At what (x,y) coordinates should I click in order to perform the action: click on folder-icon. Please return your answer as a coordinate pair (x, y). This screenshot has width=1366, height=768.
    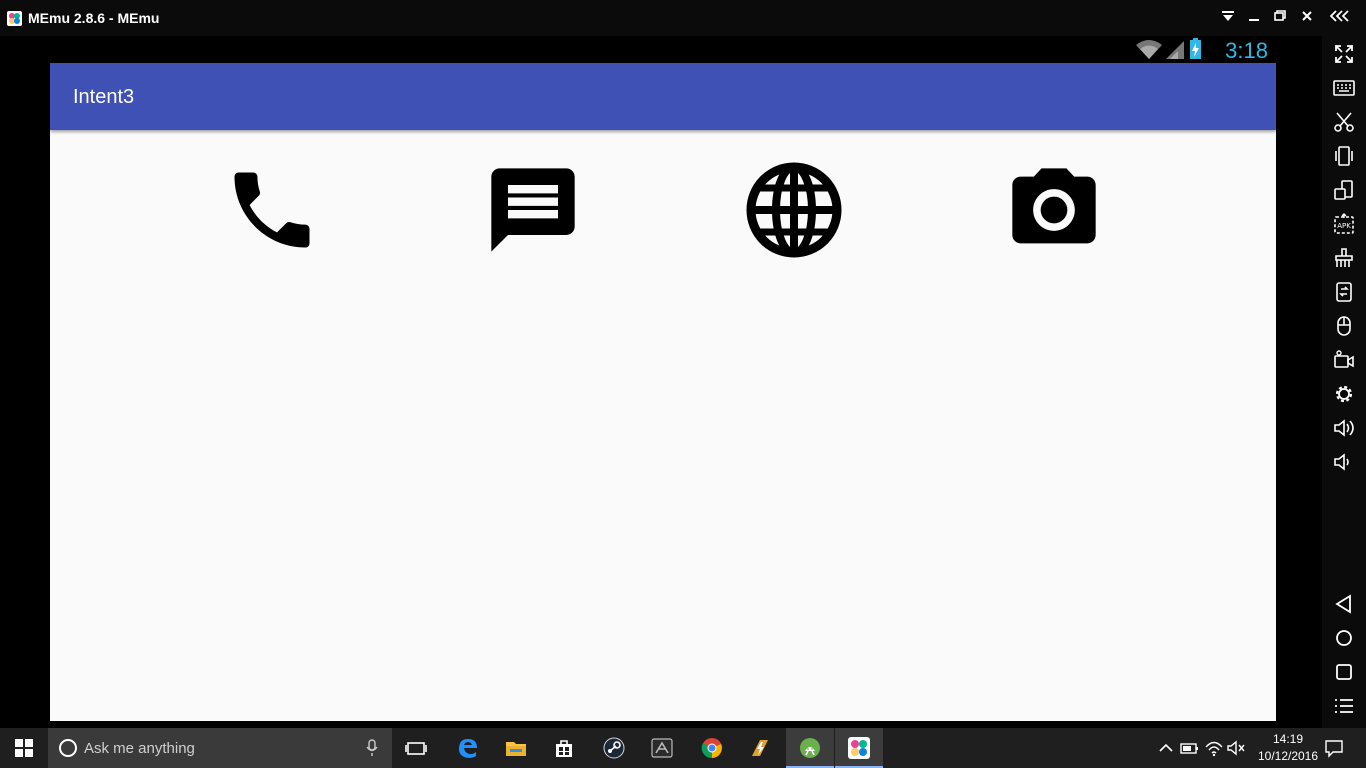
    Looking at the image, I should click on (516, 749).